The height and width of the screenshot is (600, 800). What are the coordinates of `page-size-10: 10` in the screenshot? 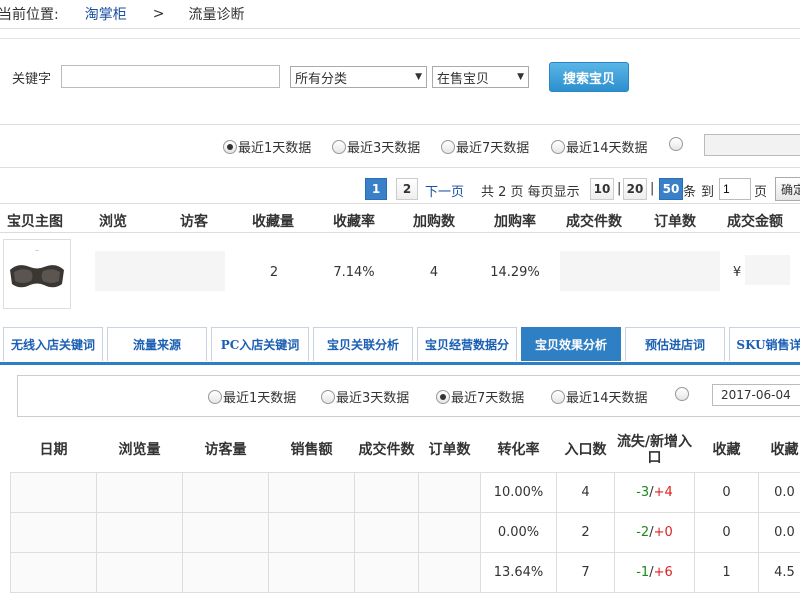 It's located at (602, 189).